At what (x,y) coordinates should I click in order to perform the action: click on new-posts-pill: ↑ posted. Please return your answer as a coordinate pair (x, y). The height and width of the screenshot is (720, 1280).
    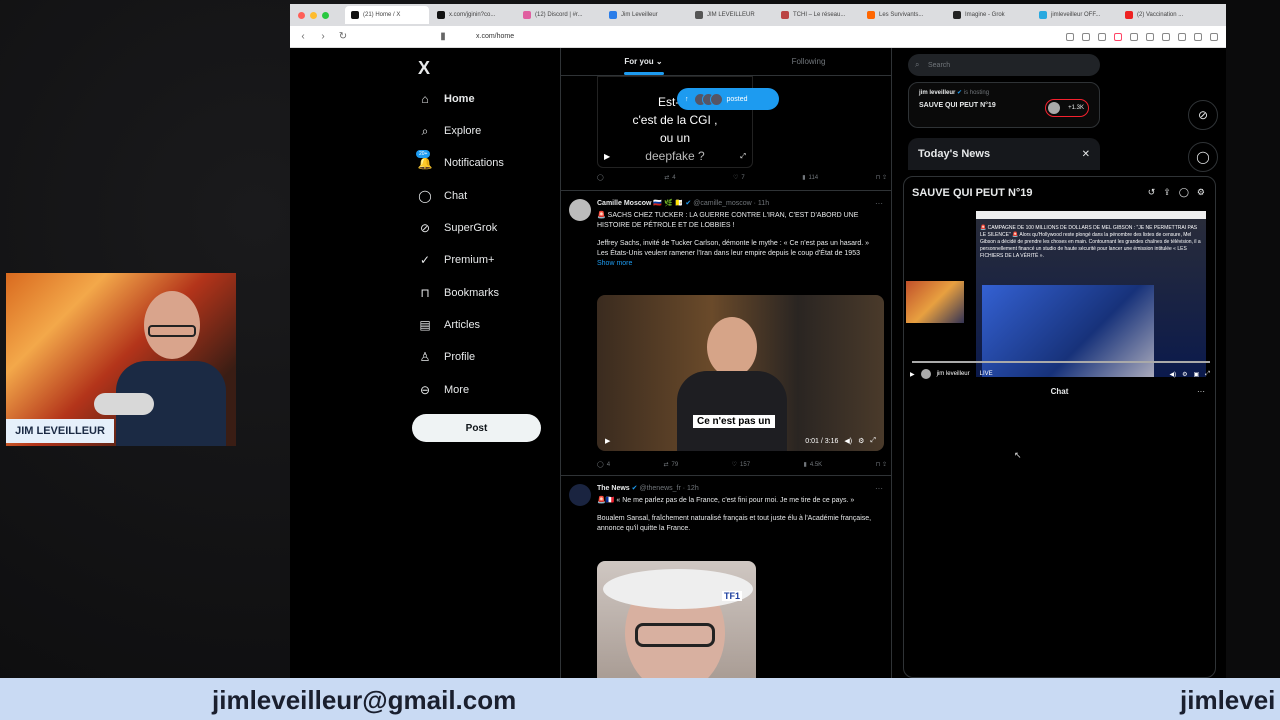
    Looking at the image, I should click on (728, 99).